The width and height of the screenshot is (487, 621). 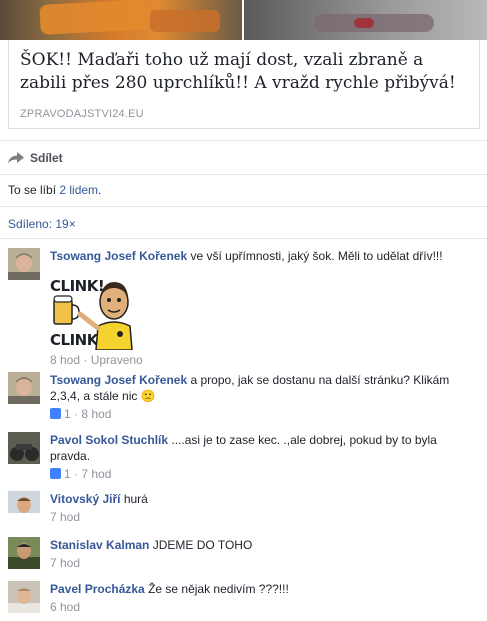 I want to click on comment-author: Vitovský Jiří, so click(x=85, y=499).